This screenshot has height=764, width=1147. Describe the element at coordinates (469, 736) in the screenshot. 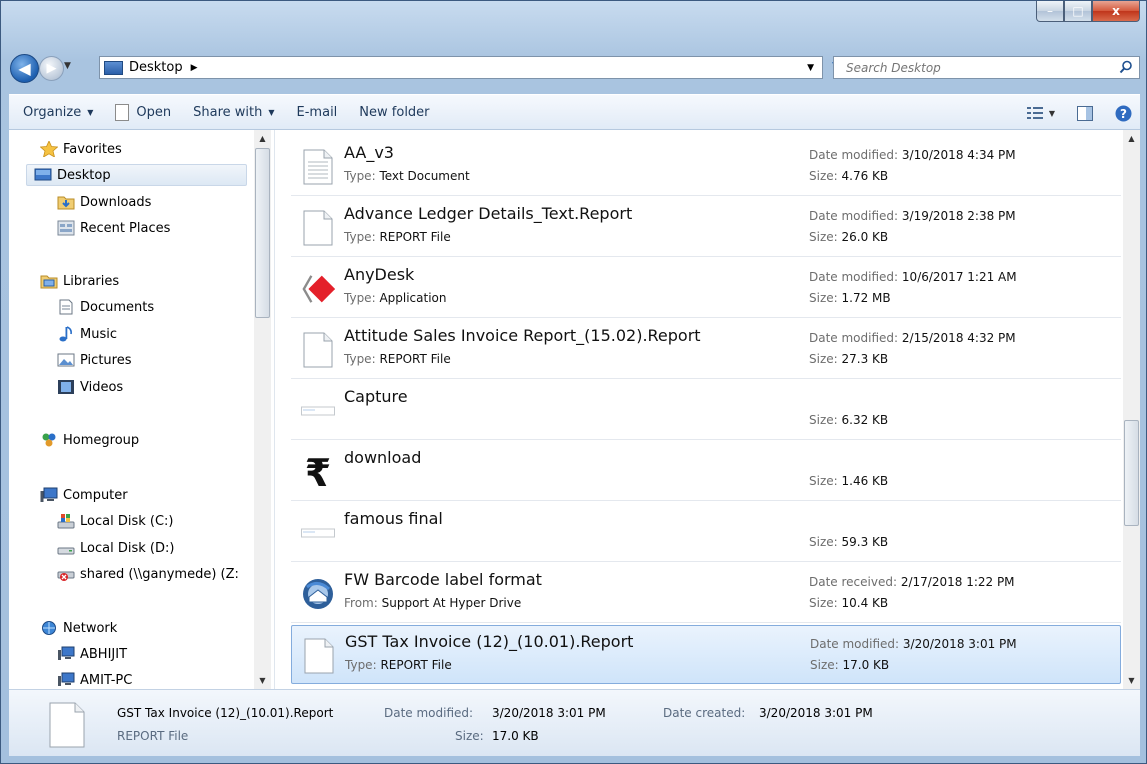

I see `details-size-label: Size:` at that location.